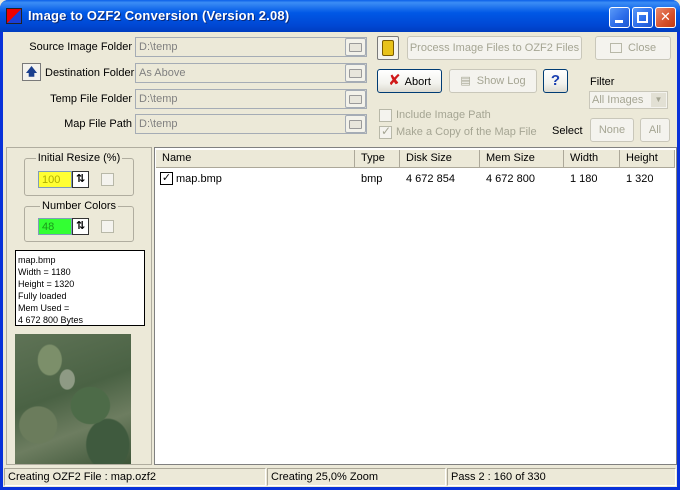 Image resolution: width=680 pixels, height=490 pixels. What do you see at coordinates (592, 159) in the screenshot?
I see `column-header-width: Width` at bounding box center [592, 159].